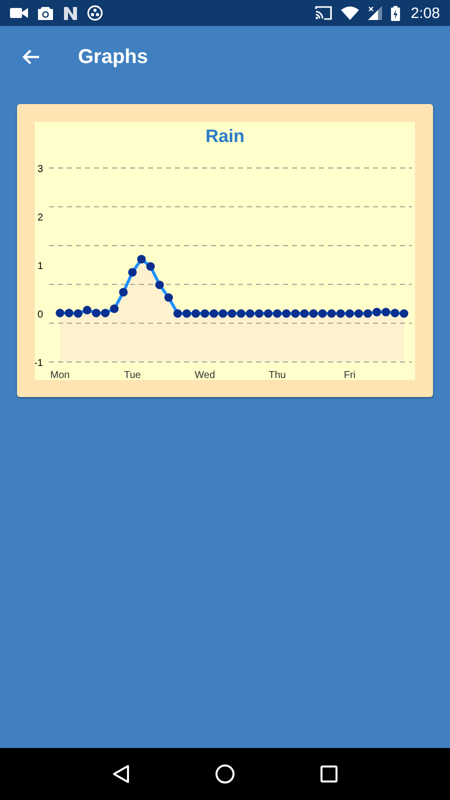 Image resolution: width=450 pixels, height=800 pixels. What do you see at coordinates (425, 13) in the screenshot?
I see `status-time: 2:08` at bounding box center [425, 13].